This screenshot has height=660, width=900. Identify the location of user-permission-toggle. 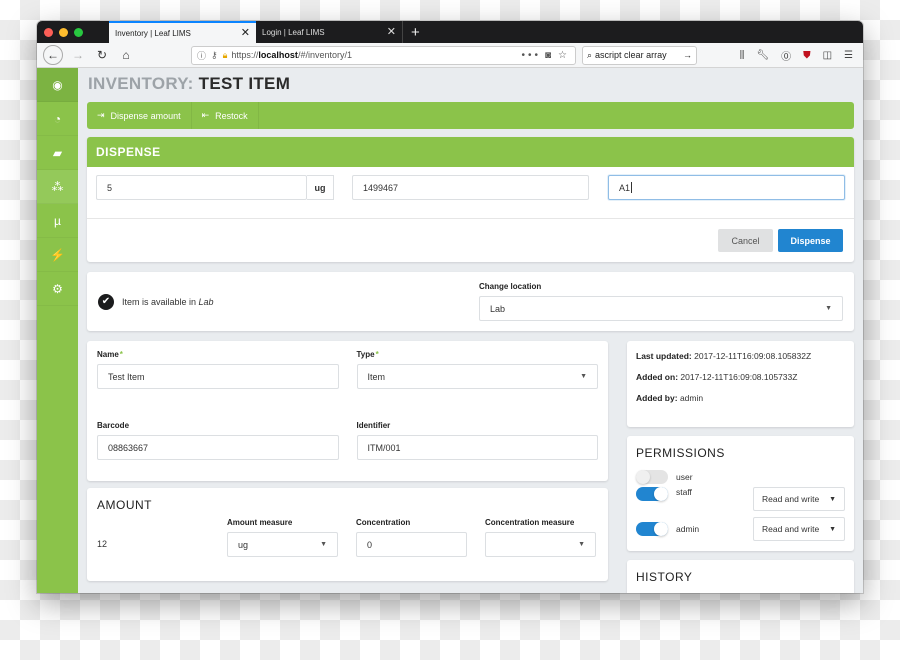
(652, 476).